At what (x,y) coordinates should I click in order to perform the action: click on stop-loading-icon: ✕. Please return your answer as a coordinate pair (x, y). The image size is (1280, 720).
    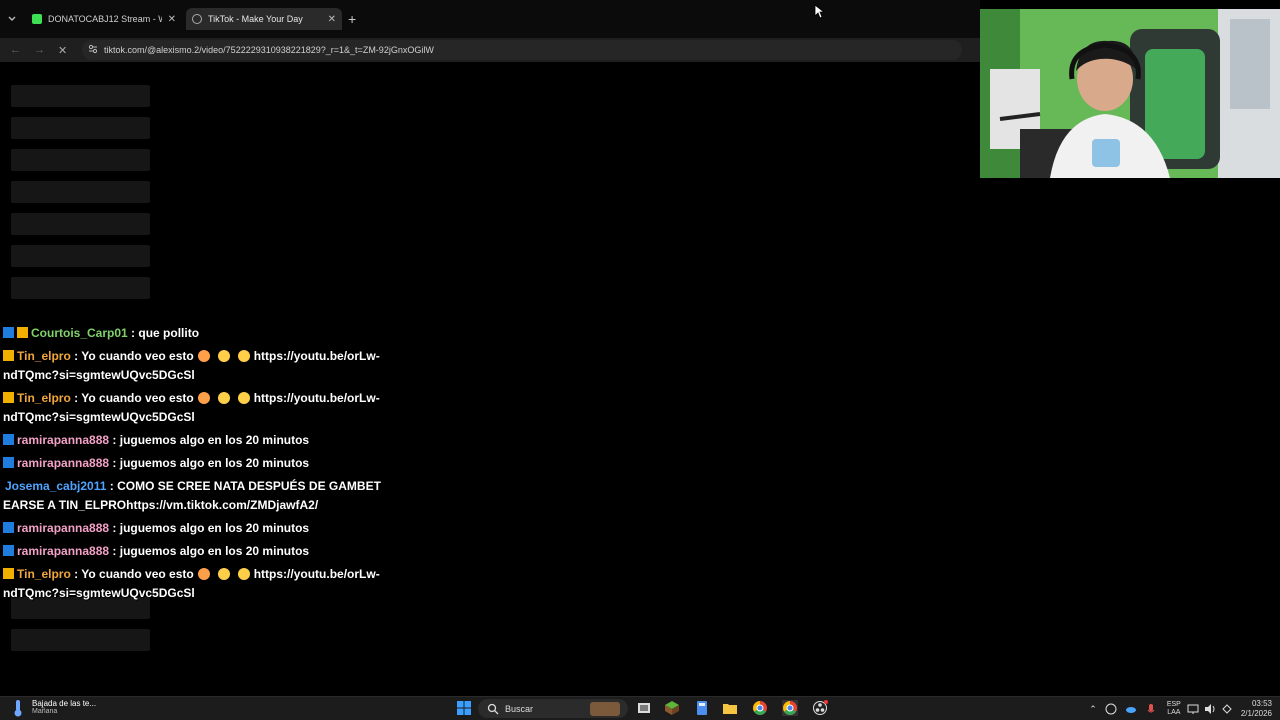
    Looking at the image, I should click on (62, 50).